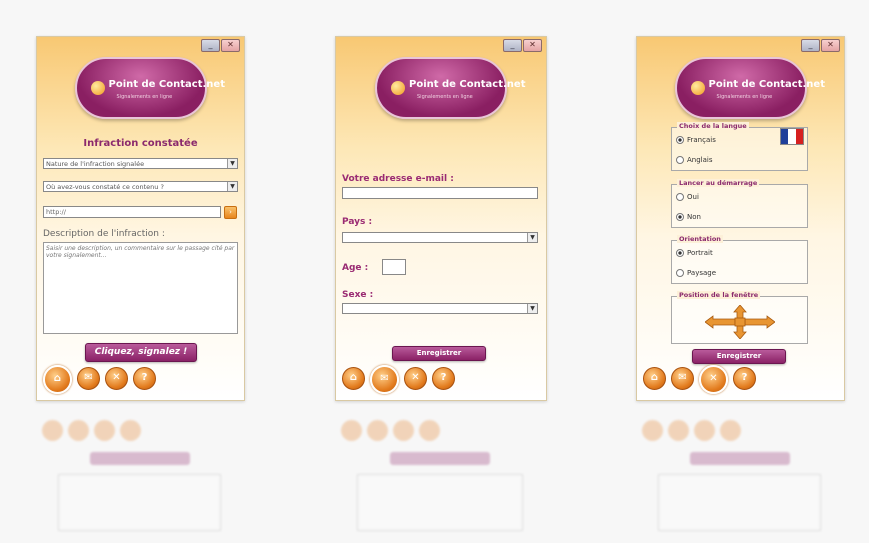 Image resolution: width=869 pixels, height=543 pixels. I want to click on radio-startup-yes: Oui, so click(687, 197).